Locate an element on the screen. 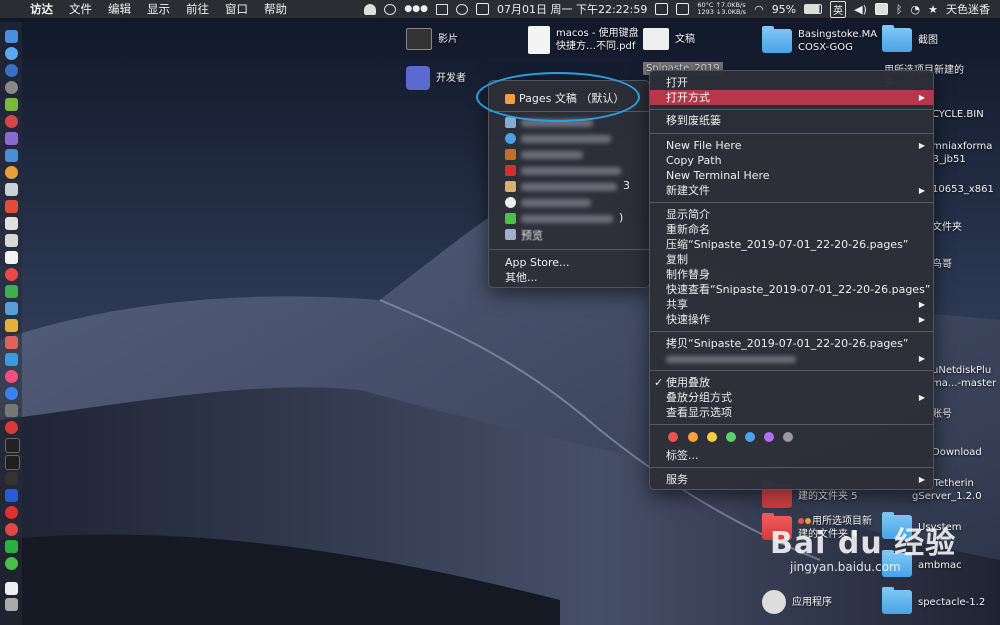 This screenshot has width=1000, height=625. menu-help: 帮助 is located at coordinates (275, 9).